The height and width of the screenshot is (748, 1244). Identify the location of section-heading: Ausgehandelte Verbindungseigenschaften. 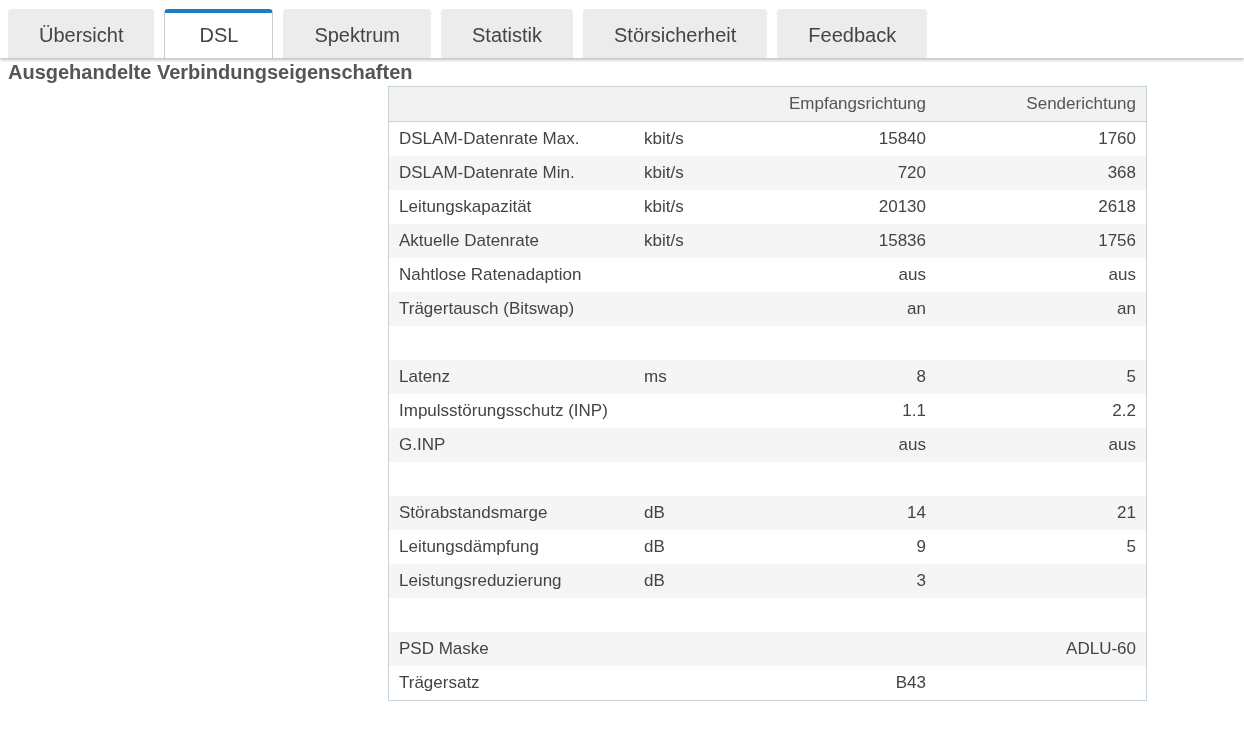
(211, 72).